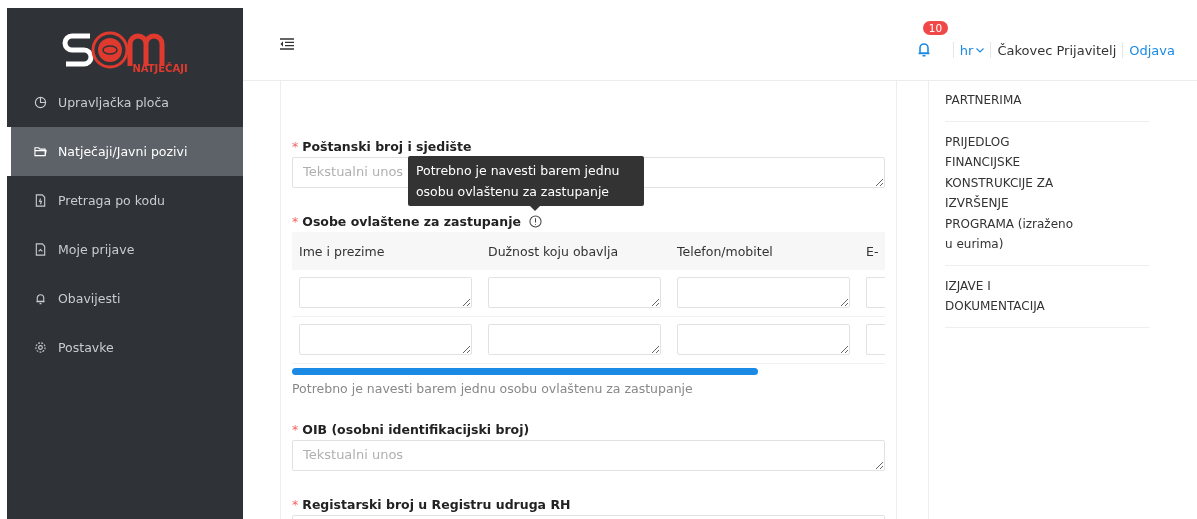 The width and height of the screenshot is (1197, 519). What do you see at coordinates (125, 249) in the screenshot?
I see `sidebar-item: Moje prijave` at bounding box center [125, 249].